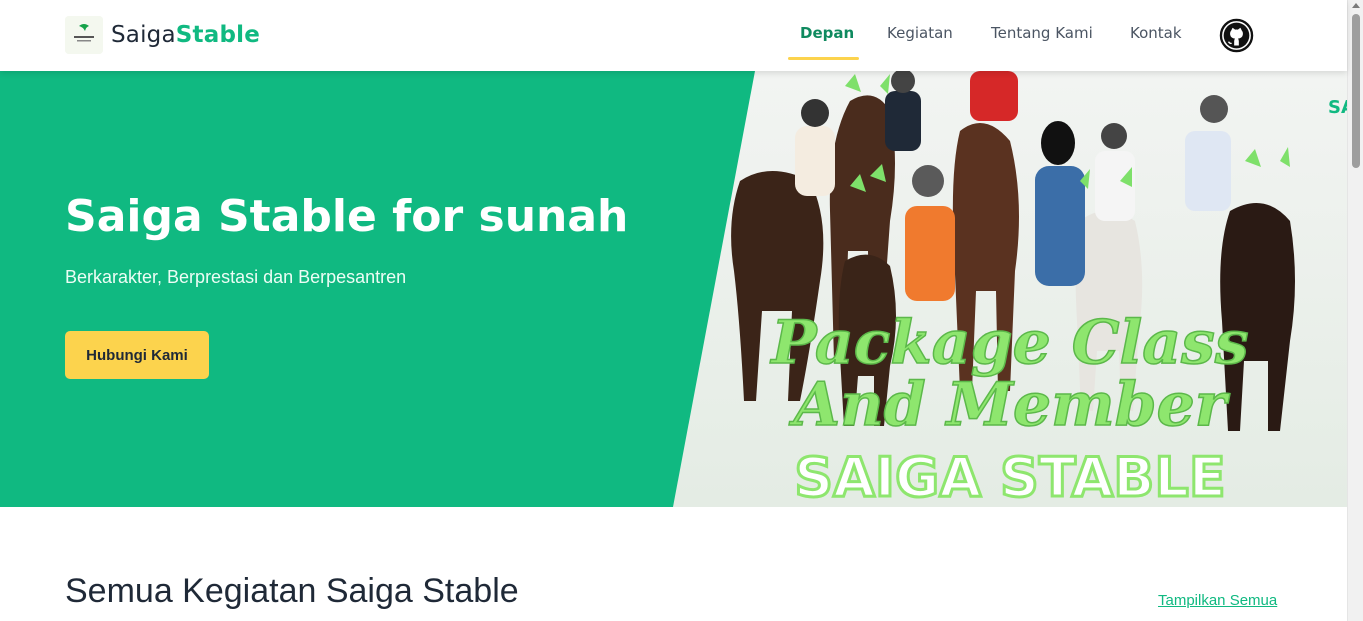 The width and height of the screenshot is (1363, 621). I want to click on nav-item-kegiatan: Kegiatan, so click(920, 33).